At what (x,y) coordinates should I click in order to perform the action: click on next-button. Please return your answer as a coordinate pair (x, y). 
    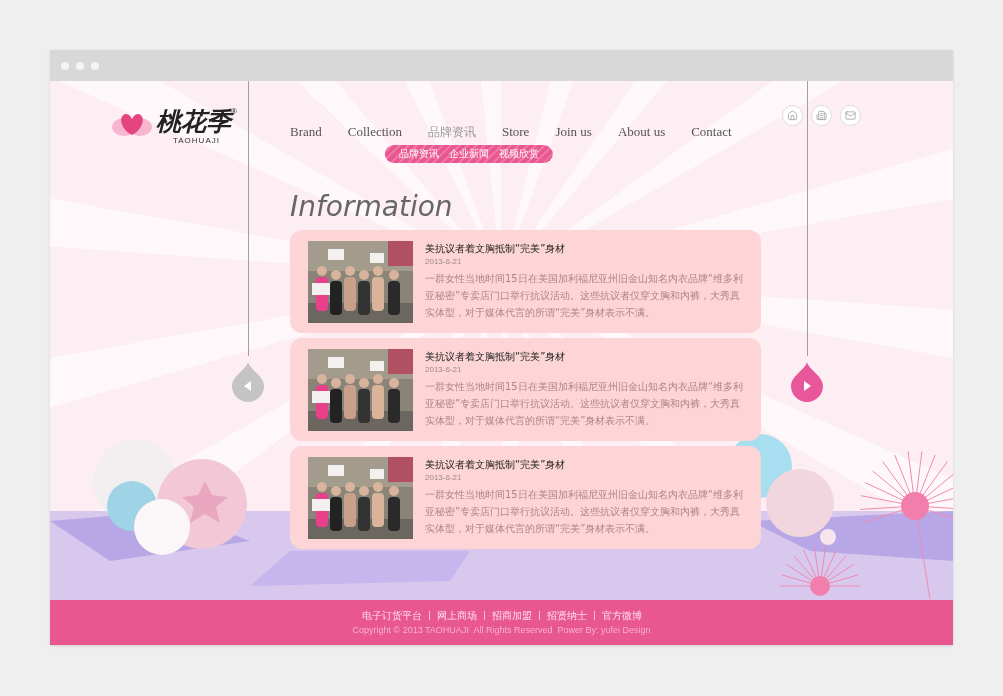
    Looking at the image, I should click on (807, 382).